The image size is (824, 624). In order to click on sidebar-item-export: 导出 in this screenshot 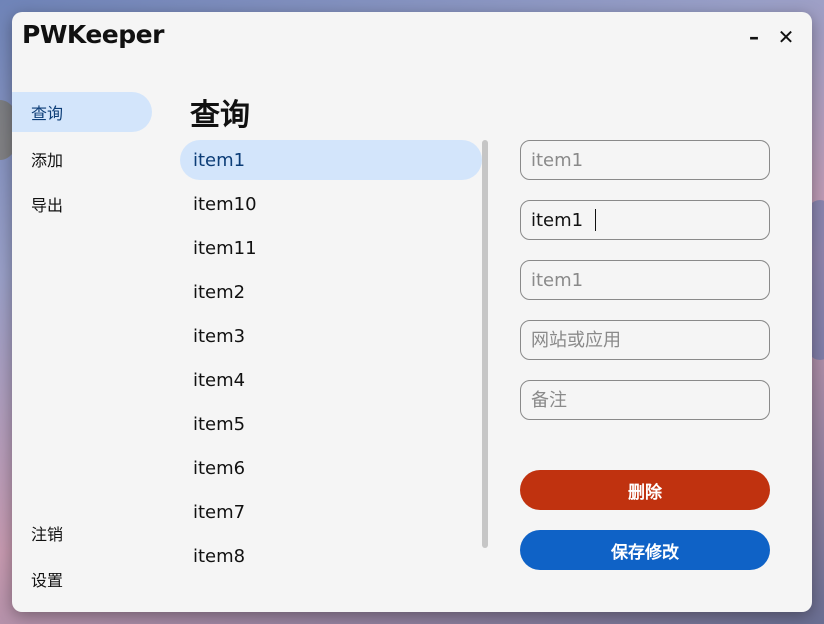, I will do `click(82, 204)`.